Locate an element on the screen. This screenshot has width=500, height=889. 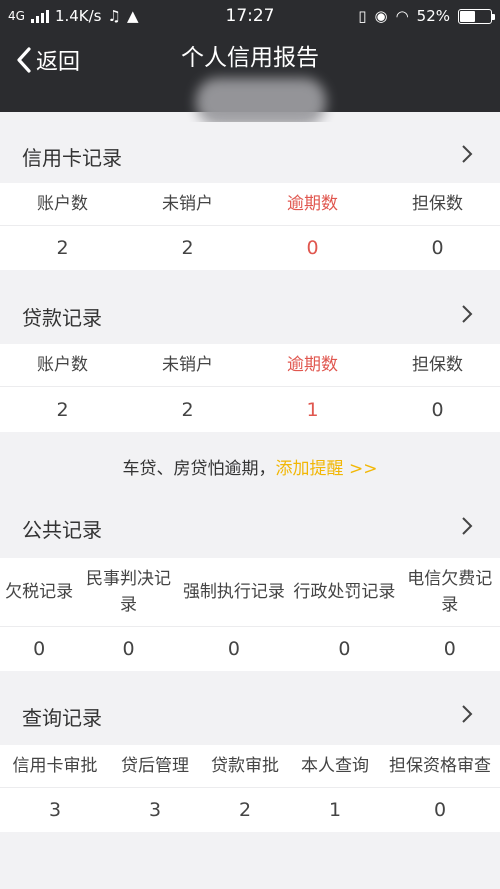
section-title: 信用卡记录 is located at coordinates (72, 158).